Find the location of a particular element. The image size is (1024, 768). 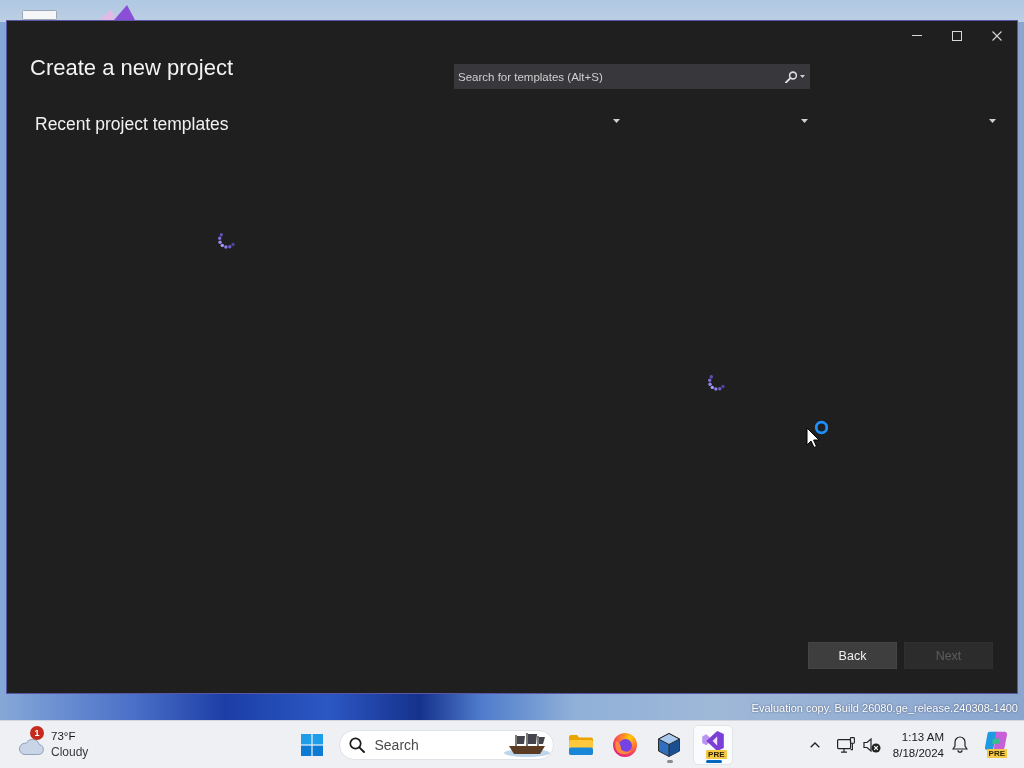

temperature-text: 73°F is located at coordinates (70, 736).